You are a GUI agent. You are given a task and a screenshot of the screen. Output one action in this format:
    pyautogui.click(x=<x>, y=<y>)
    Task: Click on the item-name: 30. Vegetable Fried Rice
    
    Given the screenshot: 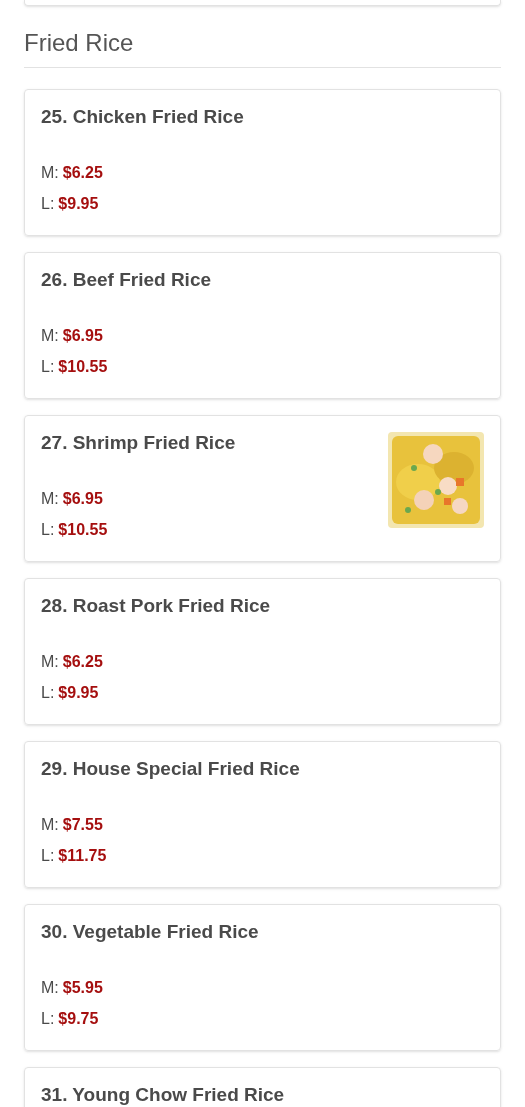 What is the action you would take?
    pyautogui.click(x=150, y=932)
    